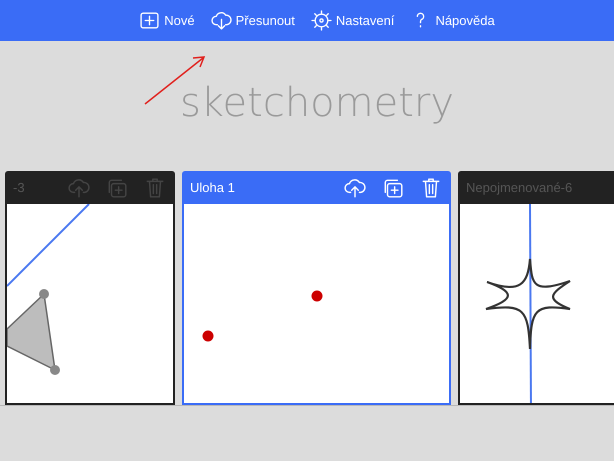 The height and width of the screenshot is (461, 614). I want to click on toolbar-button: Nastavení, so click(352, 20).